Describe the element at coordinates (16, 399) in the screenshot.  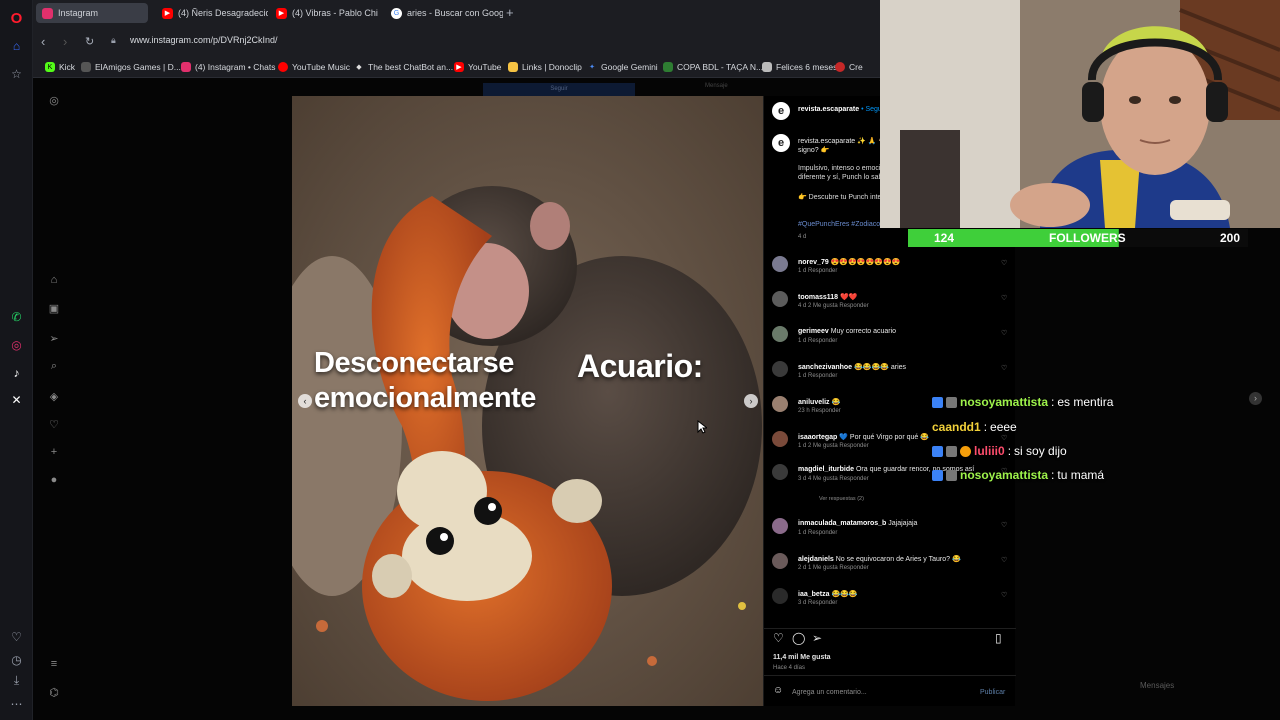
I see `x-icon: ✕` at that location.